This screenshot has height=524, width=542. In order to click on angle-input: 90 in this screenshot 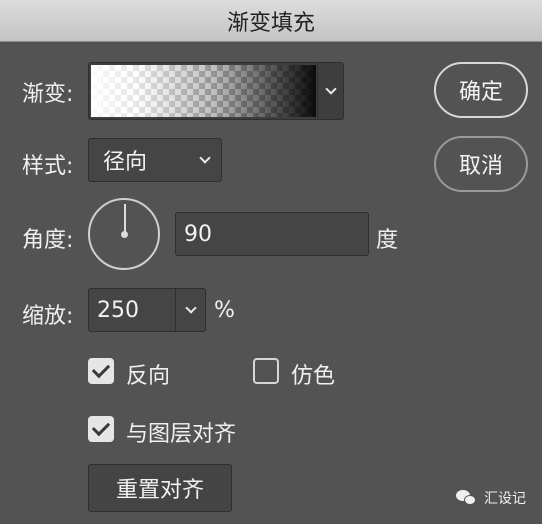, I will do `click(272, 234)`.